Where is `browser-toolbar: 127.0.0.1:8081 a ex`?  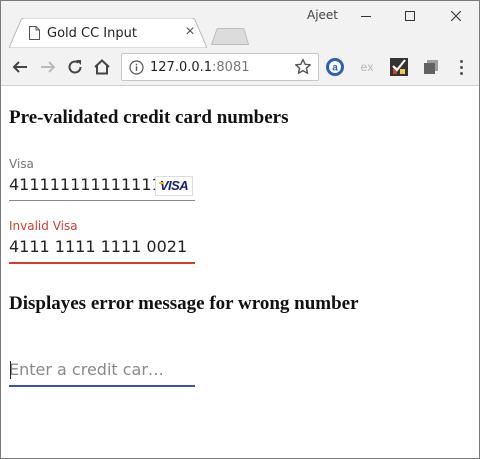 browser-toolbar: 127.0.0.1:8081 a ex is located at coordinates (240, 67).